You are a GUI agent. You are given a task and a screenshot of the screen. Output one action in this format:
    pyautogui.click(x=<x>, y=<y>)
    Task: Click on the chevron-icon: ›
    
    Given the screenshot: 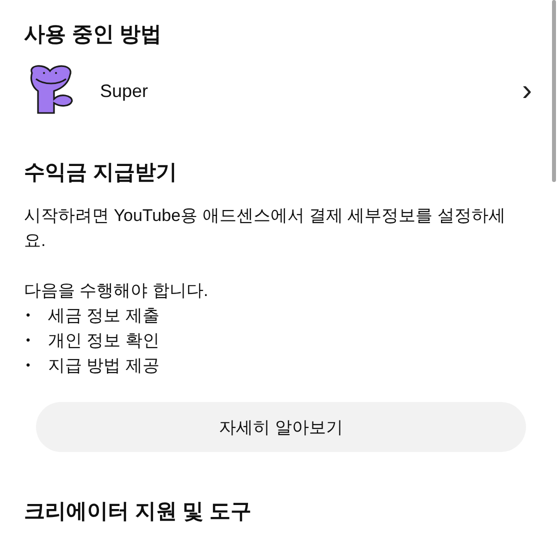 What is the action you would take?
    pyautogui.click(x=527, y=91)
    